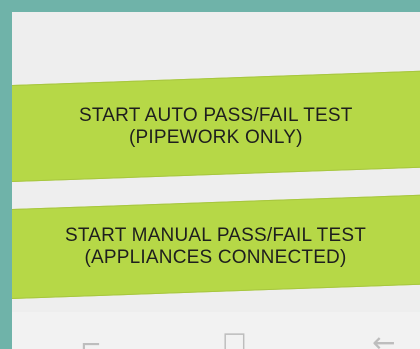 The width and height of the screenshot is (420, 349). I want to click on start-manual-pass-fail-test-line1: START MANUAL PASS/FAIL TEST, so click(216, 236).